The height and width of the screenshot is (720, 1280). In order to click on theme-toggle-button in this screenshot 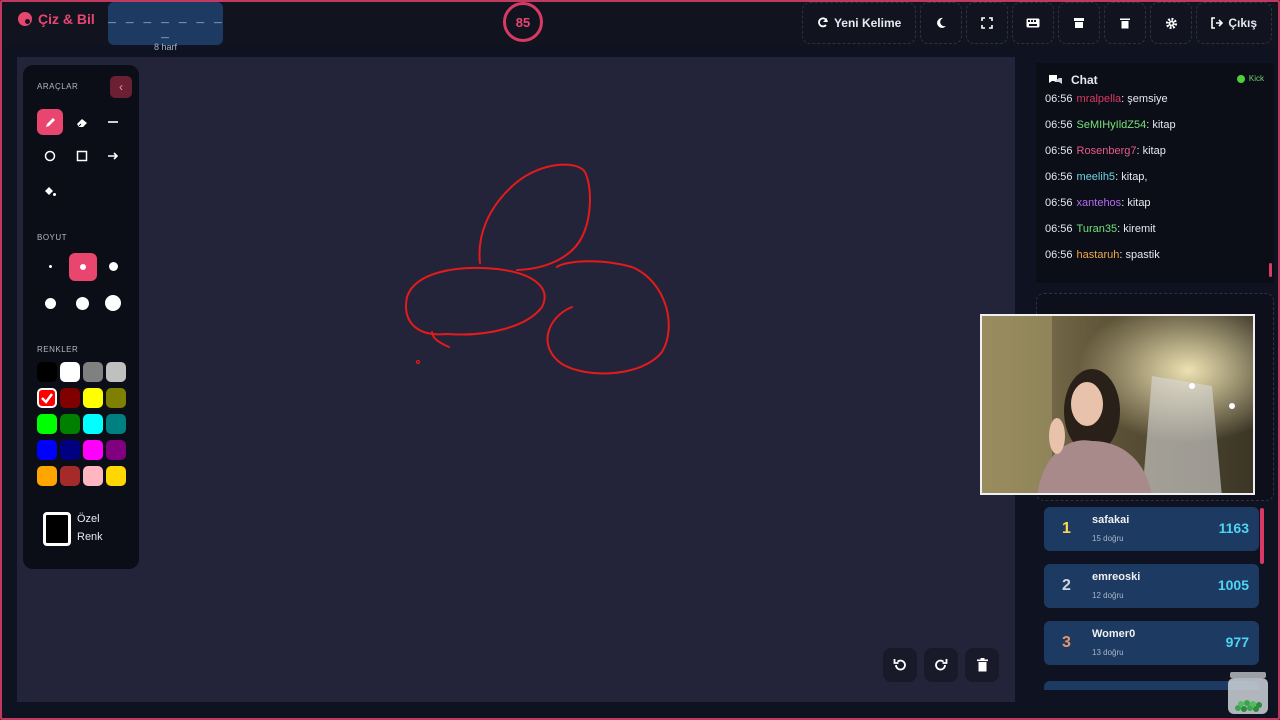, I will do `click(941, 23)`.